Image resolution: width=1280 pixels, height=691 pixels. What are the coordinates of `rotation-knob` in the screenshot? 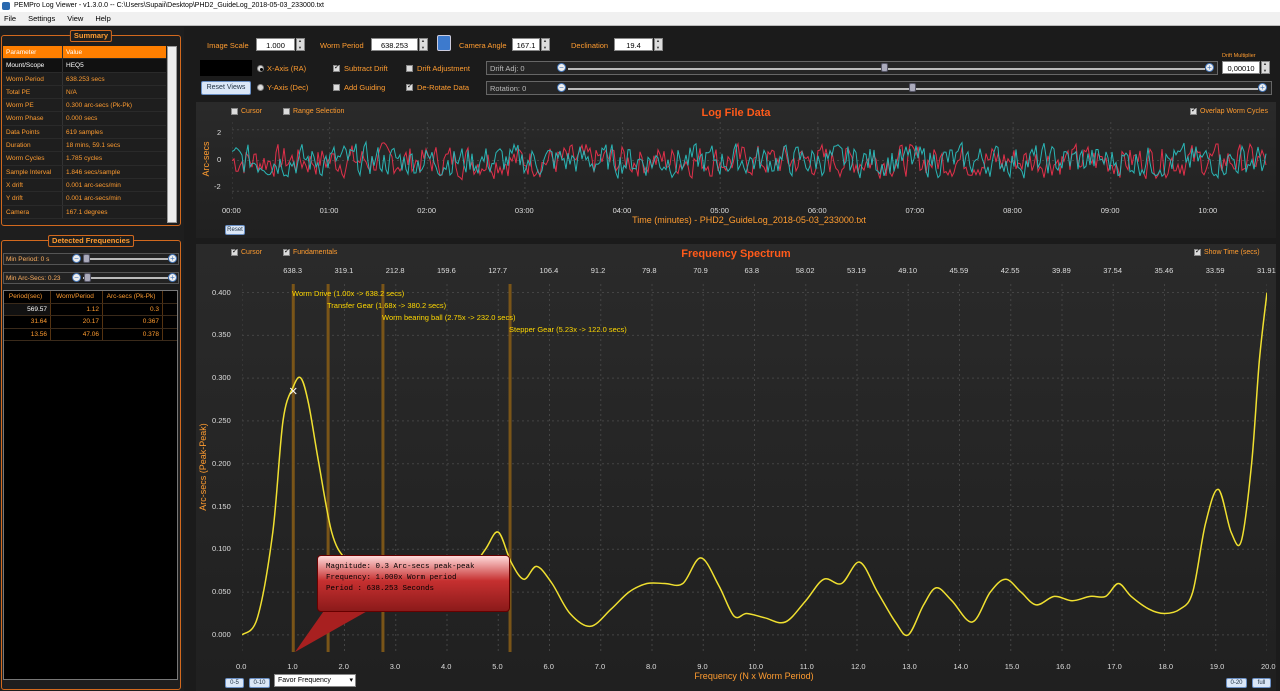 It's located at (912, 87).